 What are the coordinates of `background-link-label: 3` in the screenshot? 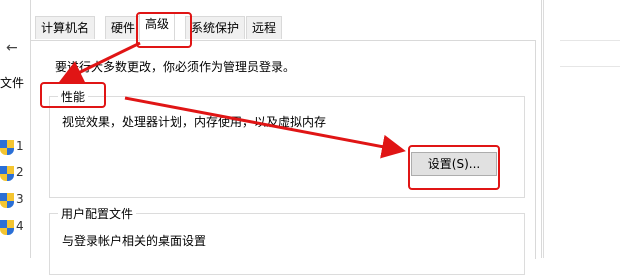 It's located at (20, 199).